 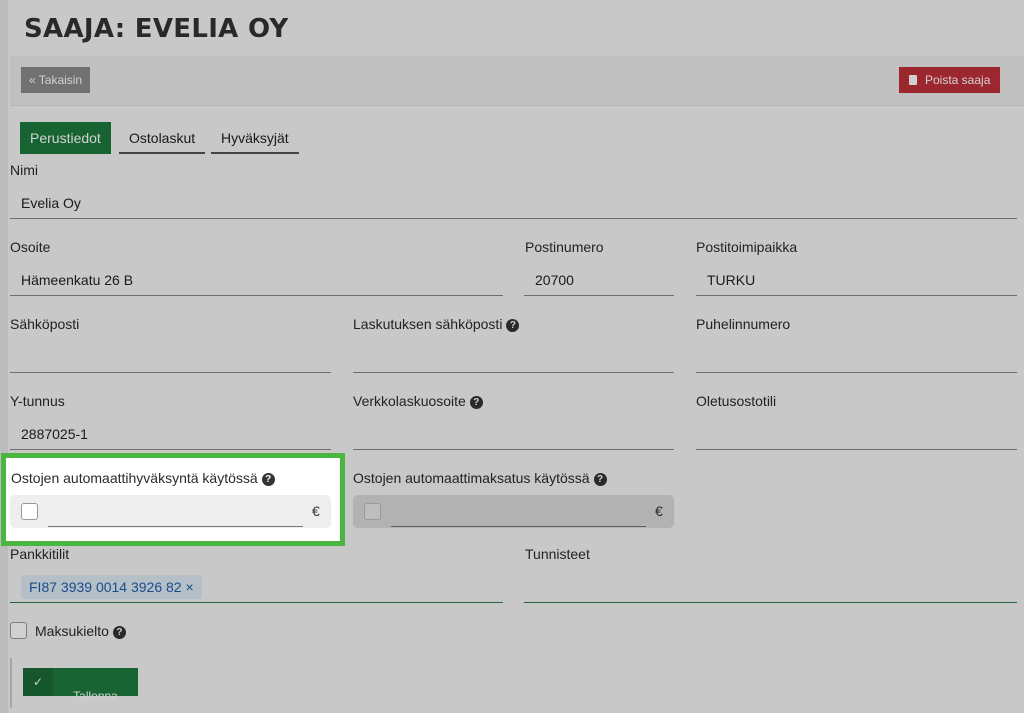 I want to click on save-divider, so click(x=11, y=683).